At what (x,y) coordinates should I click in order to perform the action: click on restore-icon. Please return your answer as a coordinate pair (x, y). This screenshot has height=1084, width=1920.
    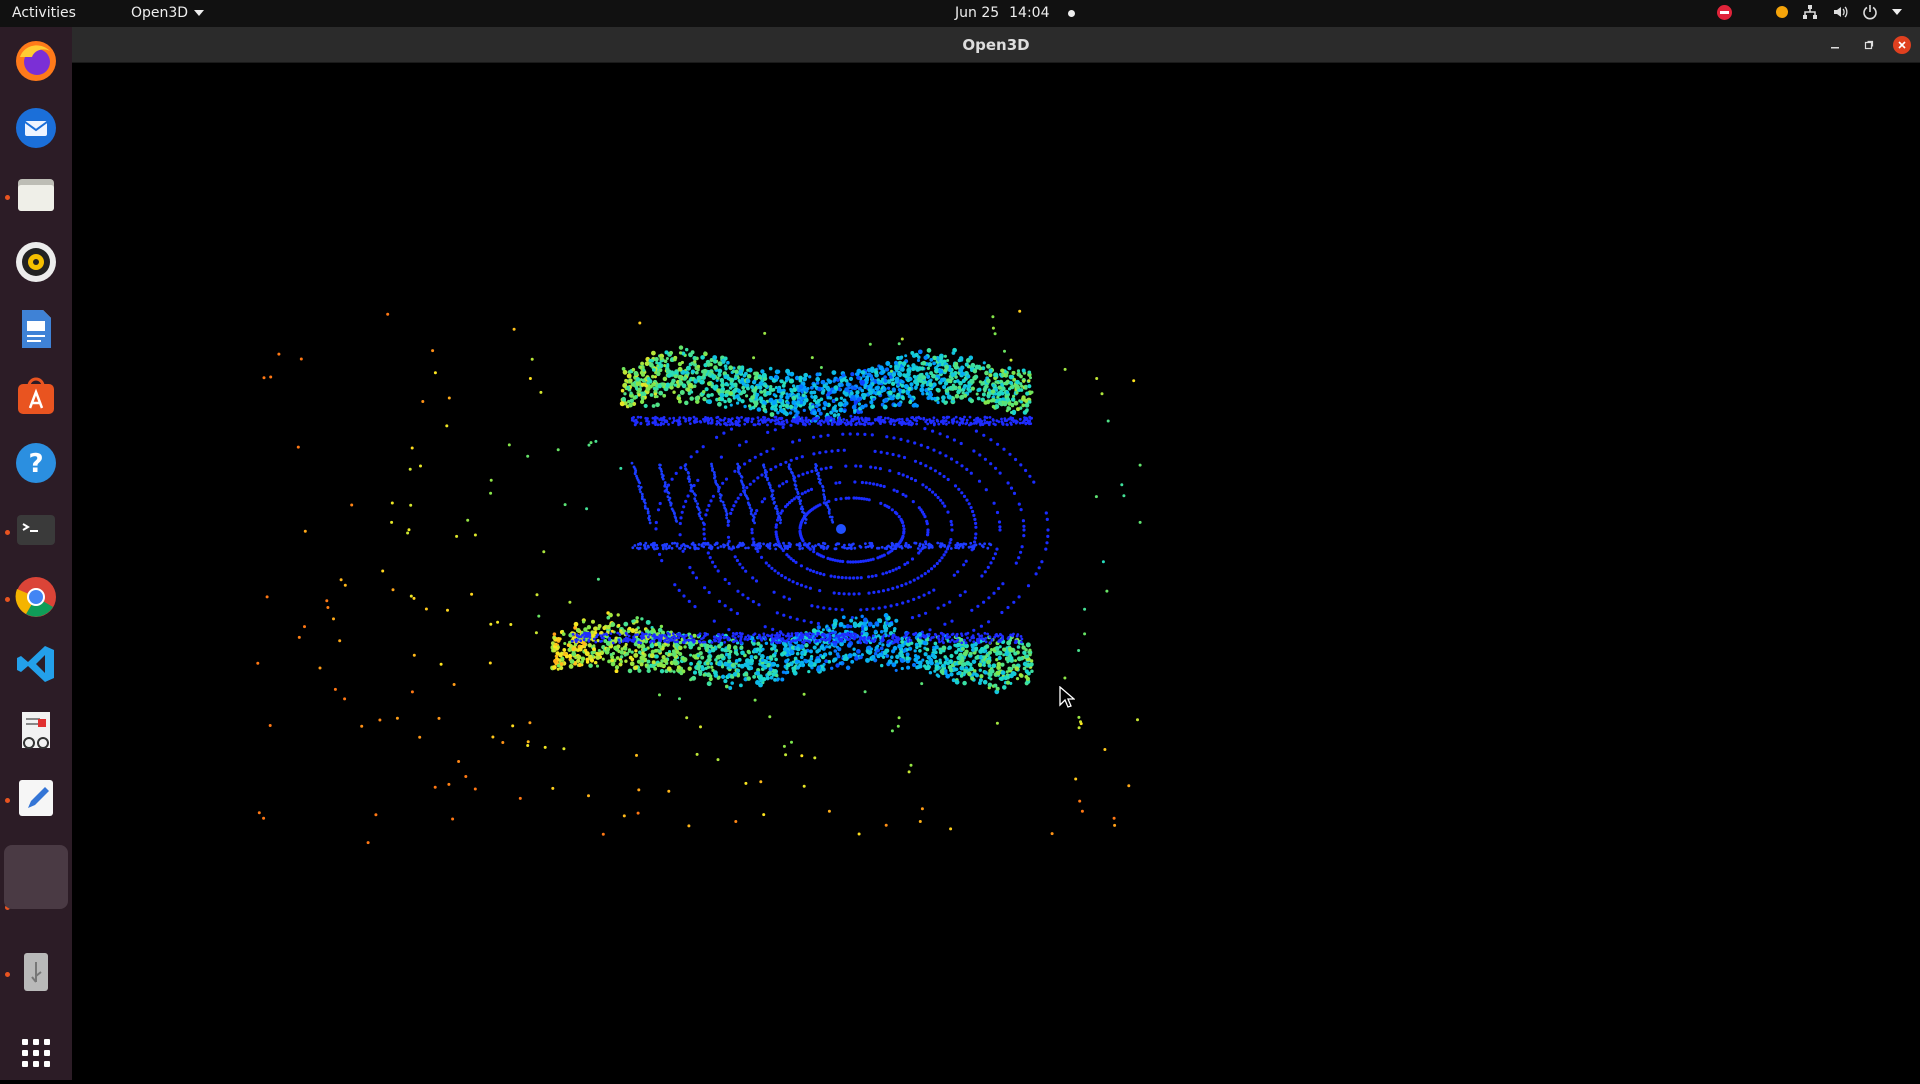
    Looking at the image, I should click on (1869, 45).